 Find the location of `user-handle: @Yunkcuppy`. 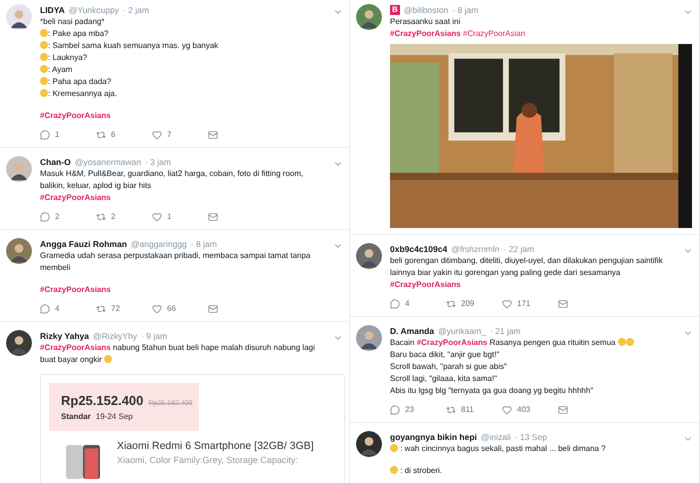

user-handle: @Yunkcuppy is located at coordinates (93, 10).